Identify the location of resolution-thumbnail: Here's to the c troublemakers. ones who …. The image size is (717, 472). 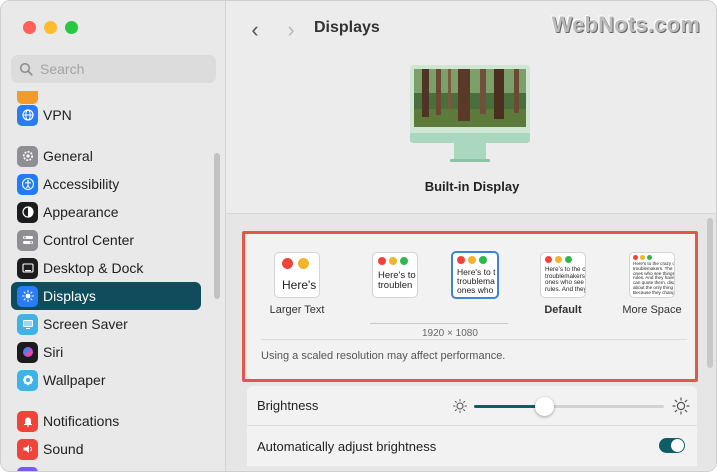
(563, 275).